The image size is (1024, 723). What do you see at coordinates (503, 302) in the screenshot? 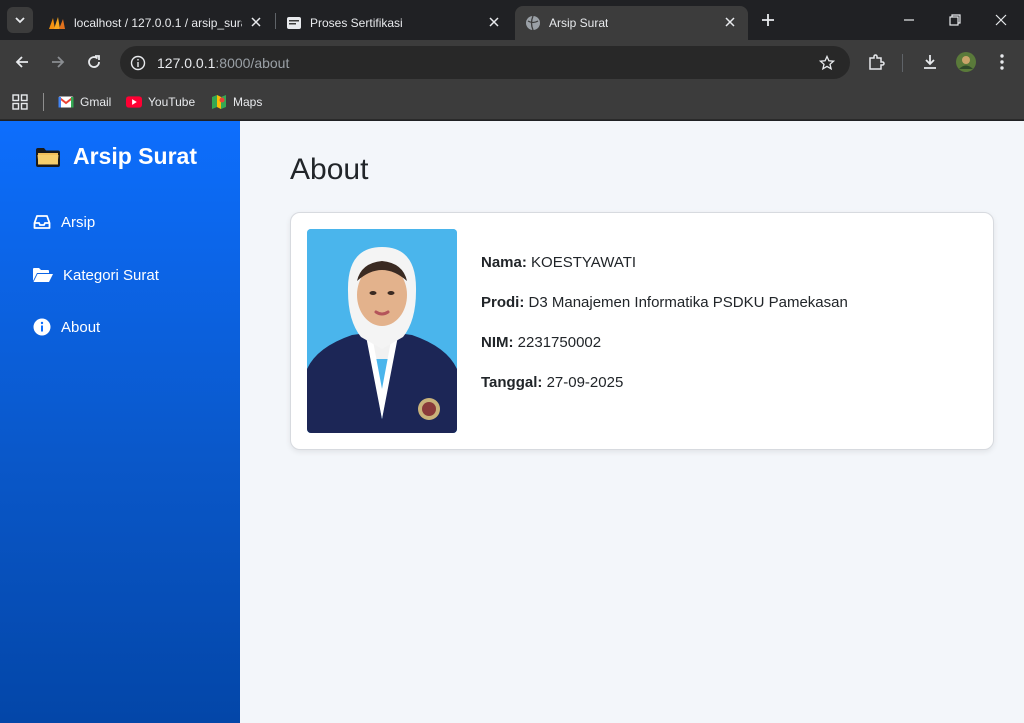
I see `prodi-label: Prodi:` at bounding box center [503, 302].